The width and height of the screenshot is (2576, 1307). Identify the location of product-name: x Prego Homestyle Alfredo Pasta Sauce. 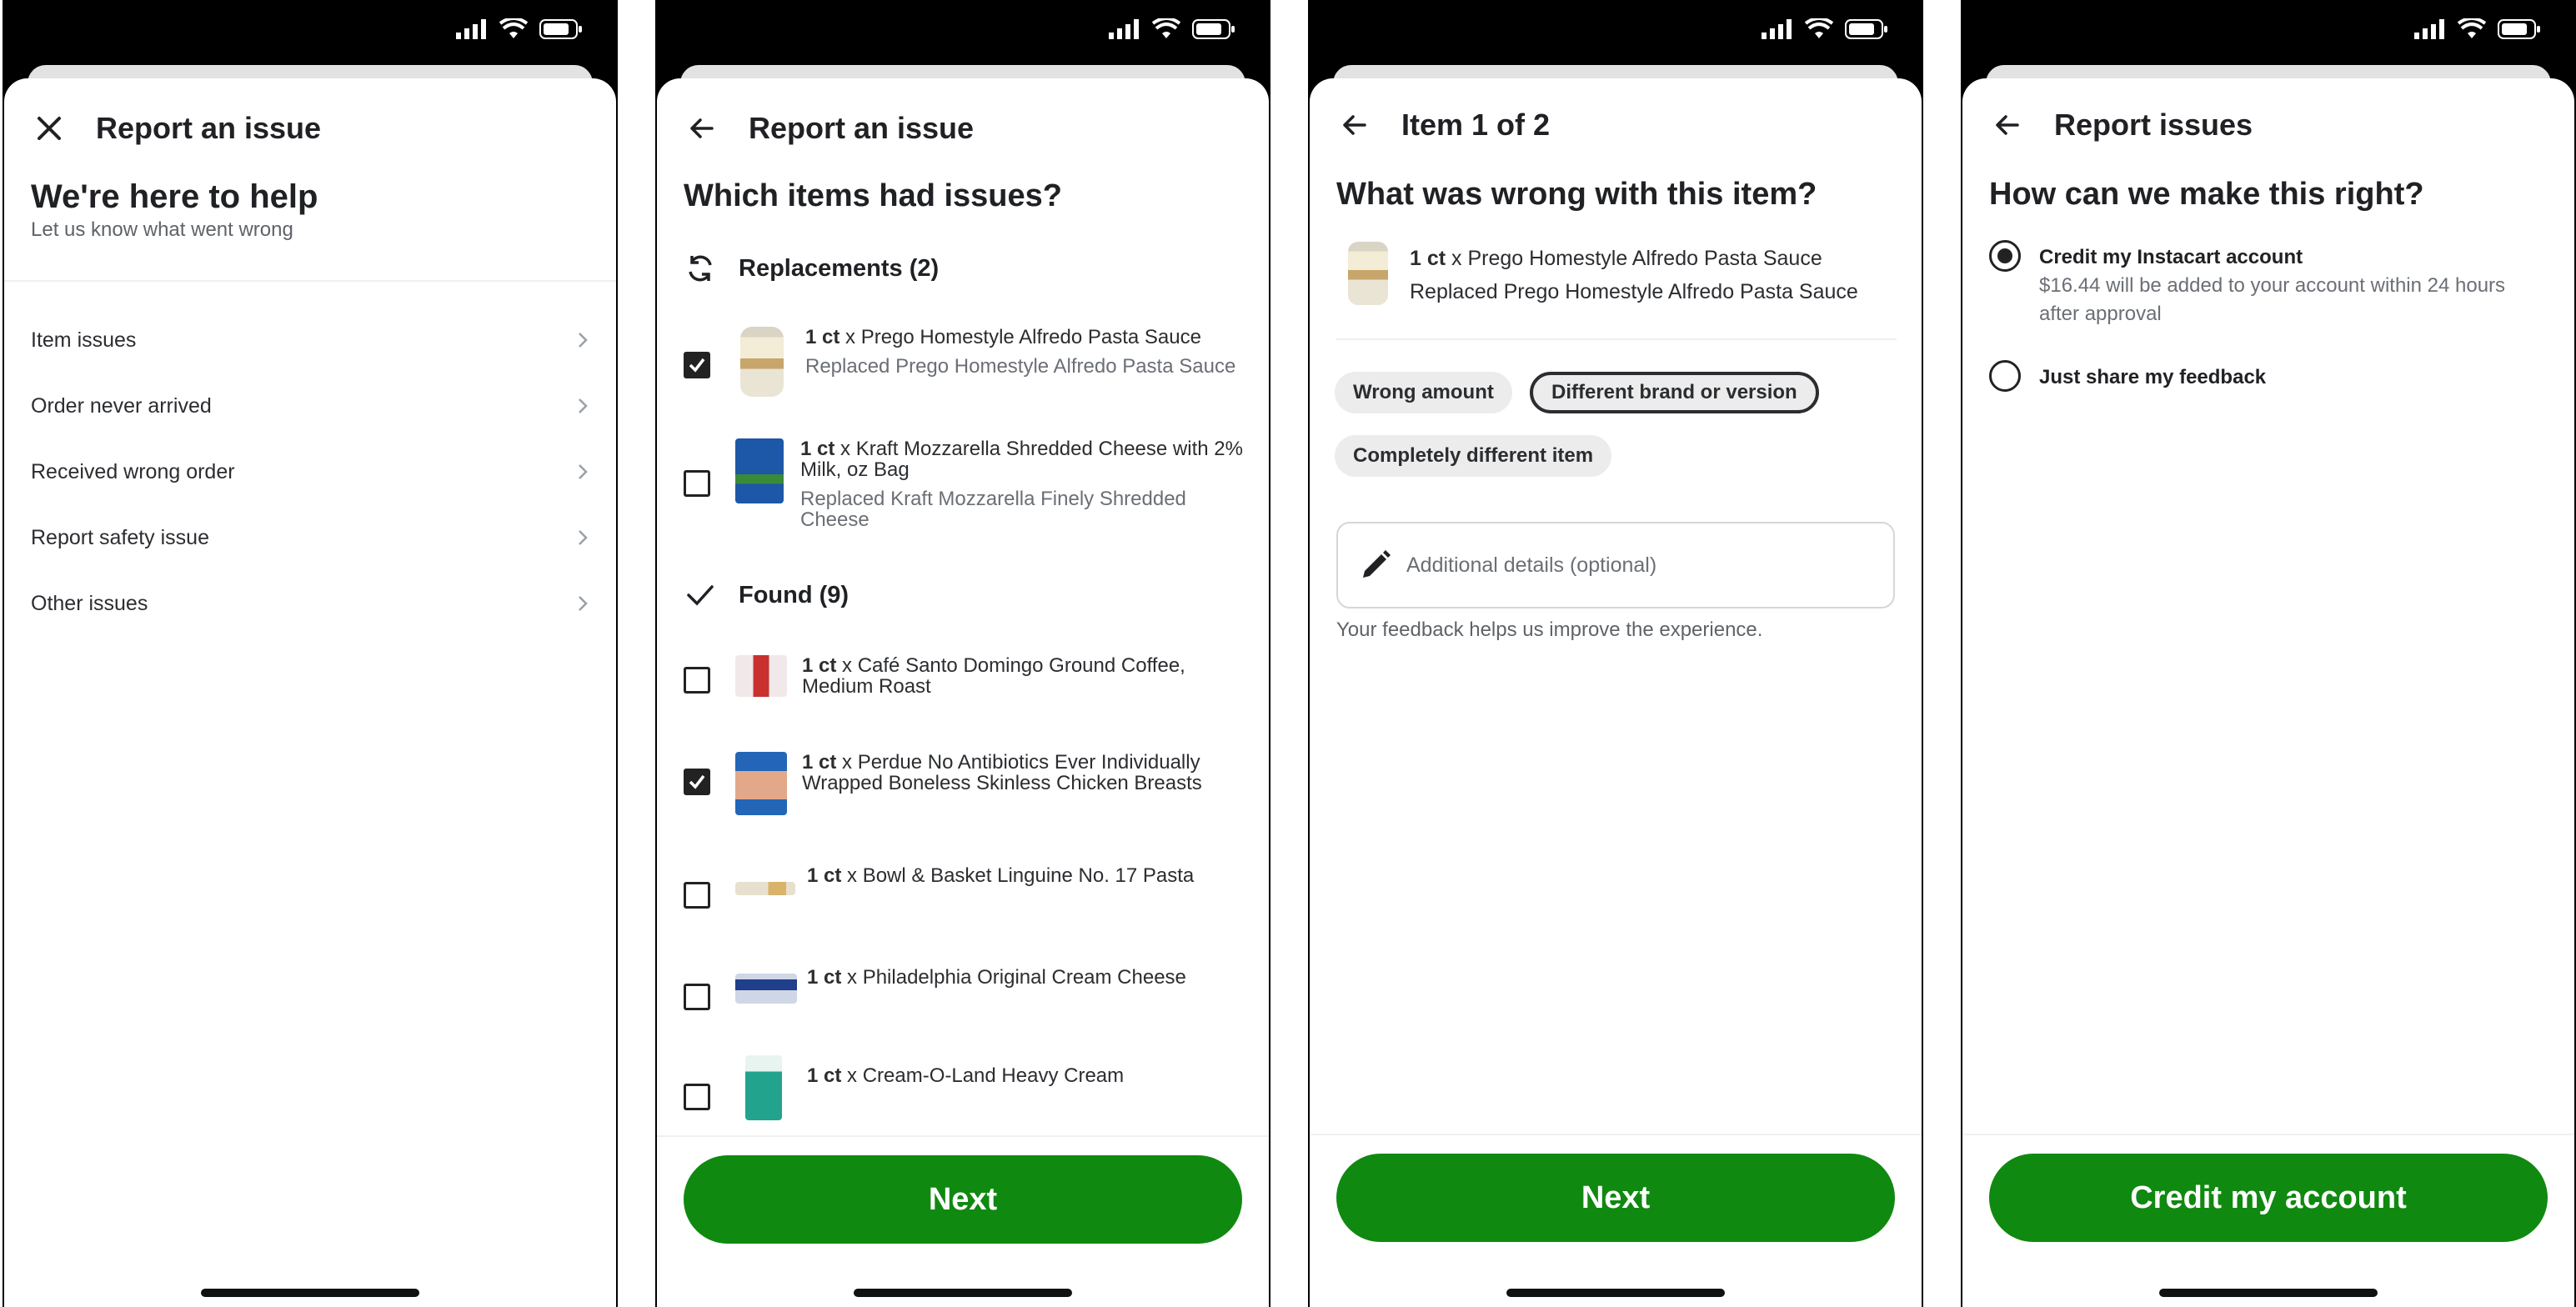
(1636, 258).